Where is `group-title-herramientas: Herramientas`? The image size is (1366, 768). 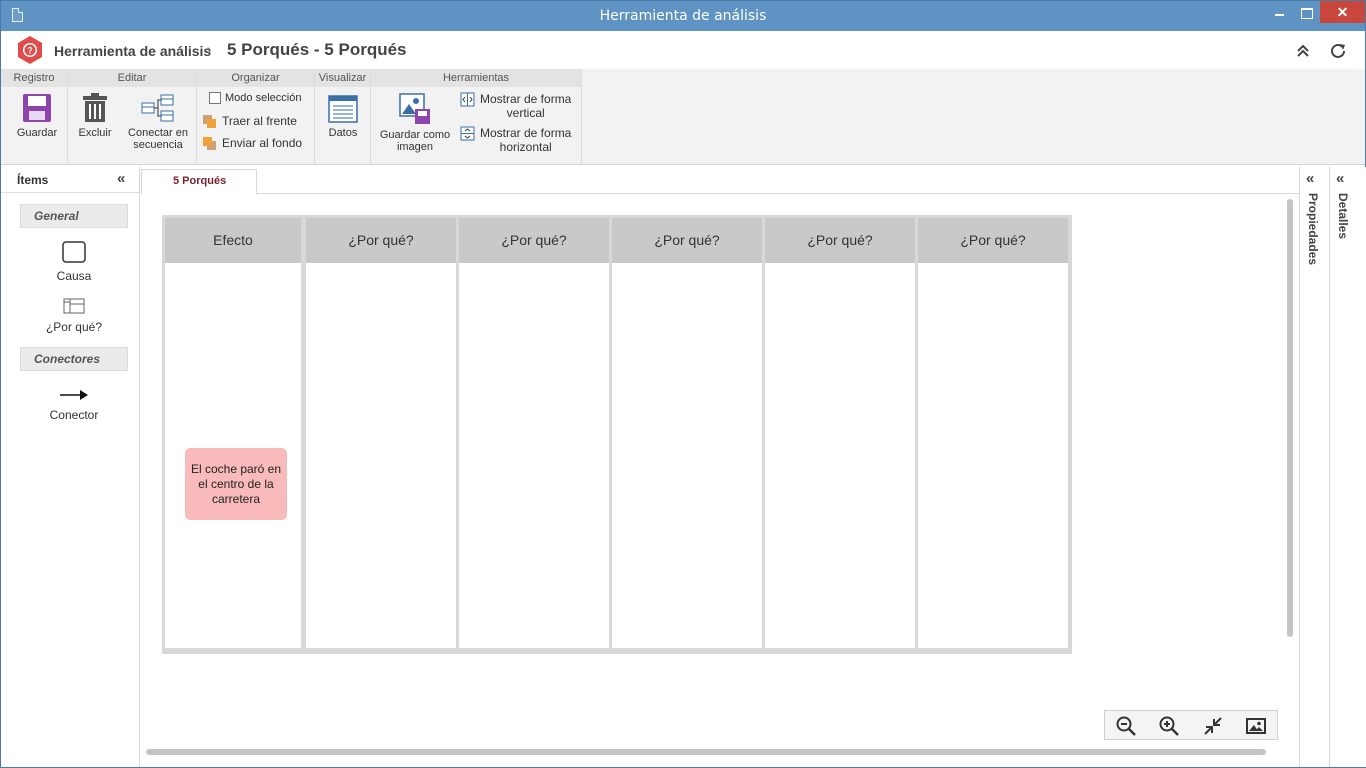
group-title-herramientas: Herramientas is located at coordinates (476, 78).